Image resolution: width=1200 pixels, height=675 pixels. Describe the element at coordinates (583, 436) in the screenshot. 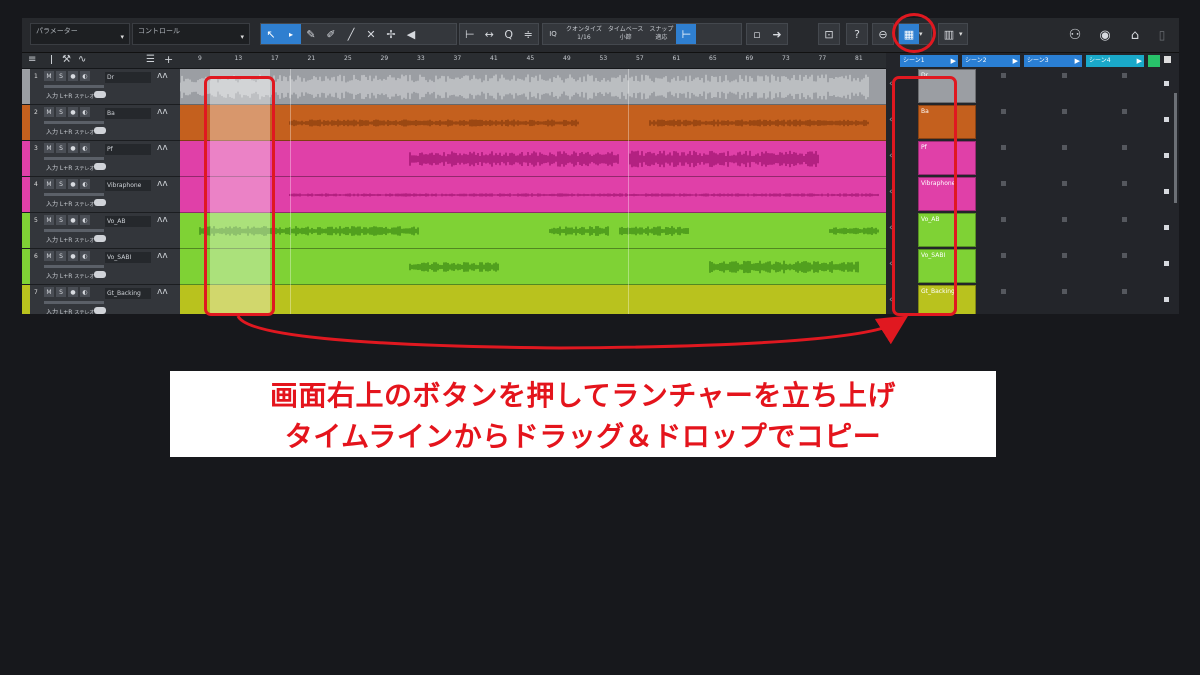

I see `caption-line-2: タイムラインからドラッグ＆ドロップでコピー` at that location.